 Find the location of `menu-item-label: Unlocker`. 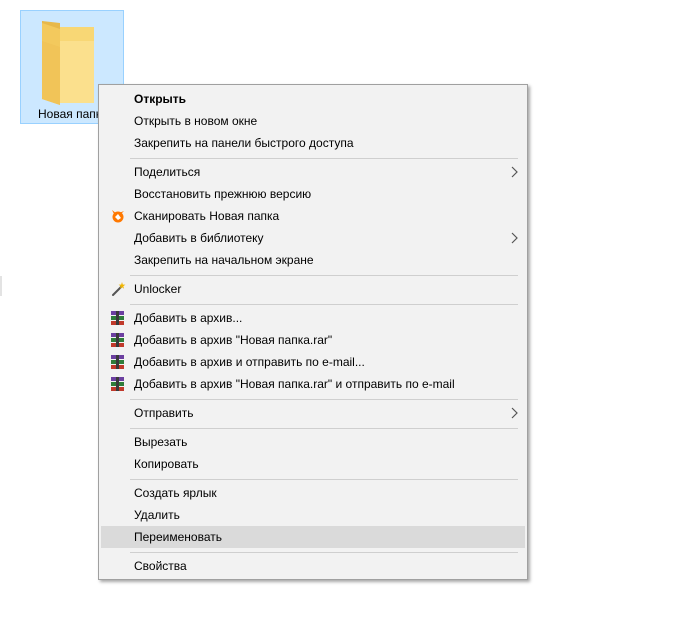

menu-item-label: Unlocker is located at coordinates (158, 289).